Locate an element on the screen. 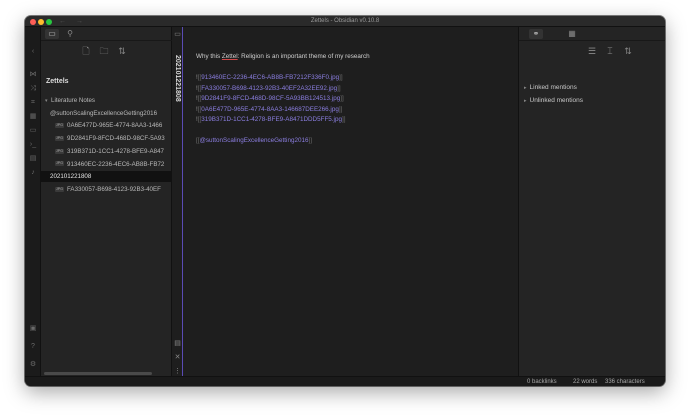 This screenshot has width=690, height=418. backlinks-count: 0 backlinks is located at coordinates (542, 381).